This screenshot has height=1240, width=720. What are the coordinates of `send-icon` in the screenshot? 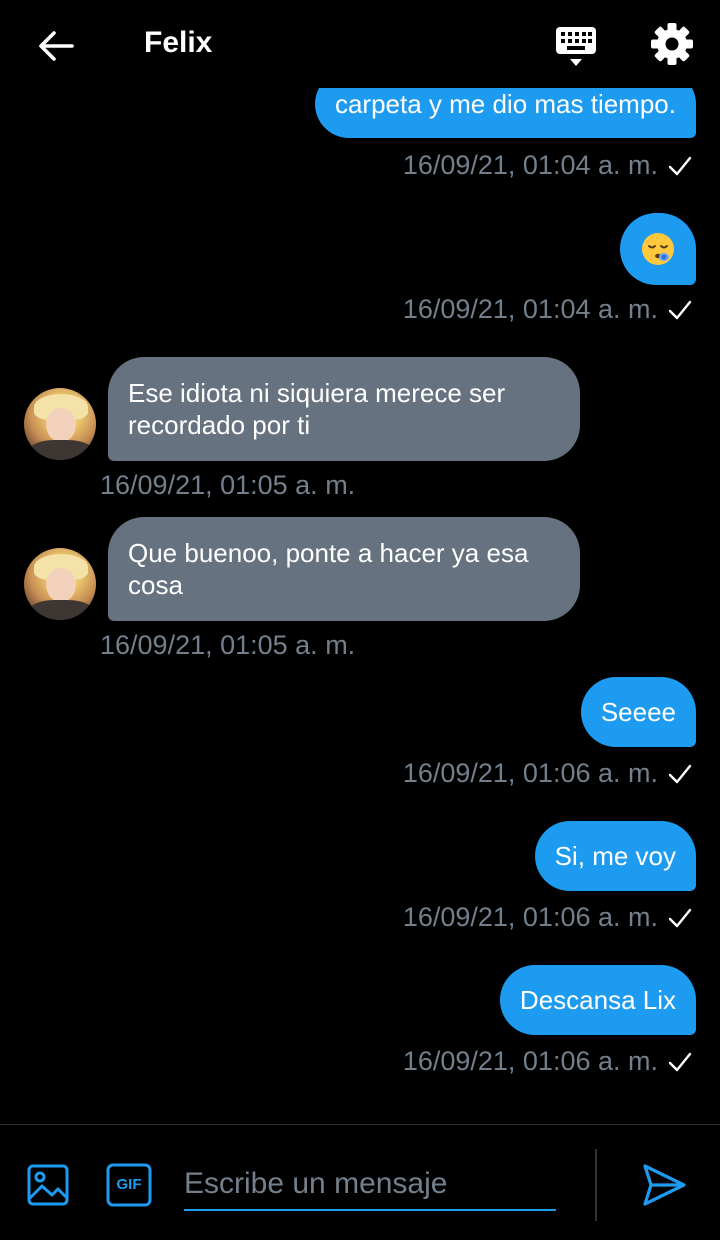 It's located at (664, 1185).